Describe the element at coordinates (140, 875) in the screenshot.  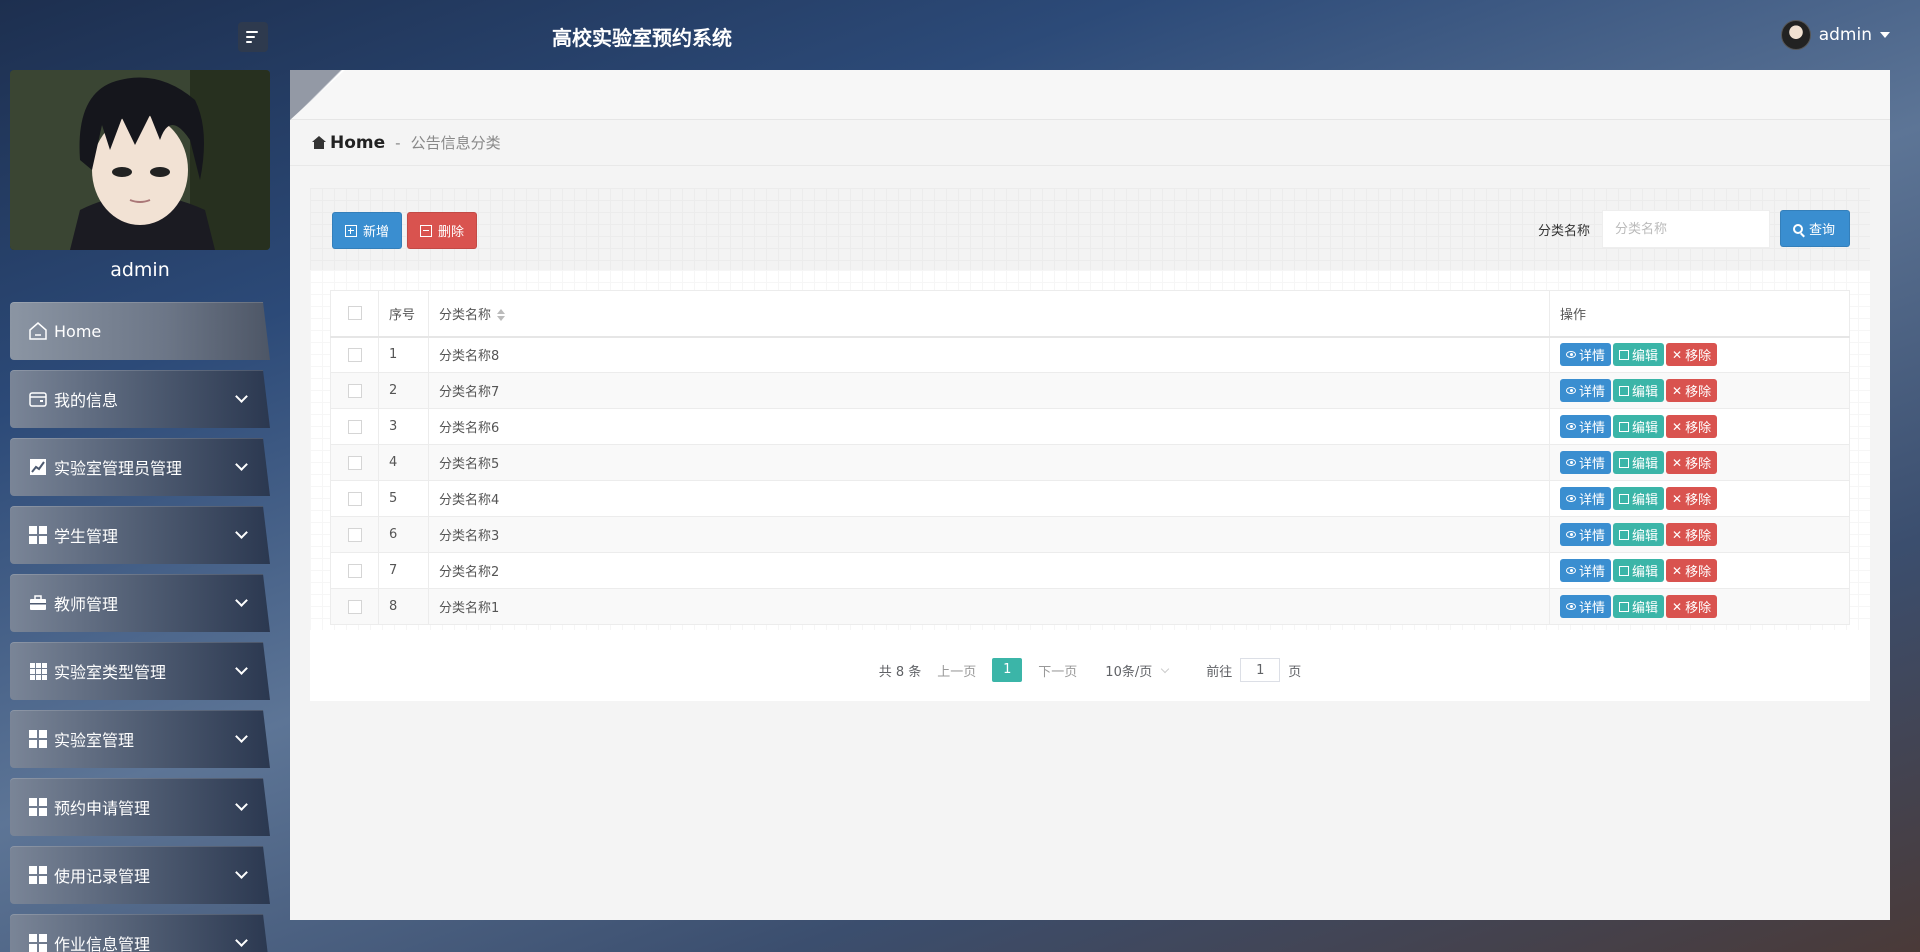
I see `sidebar-item-usage-record: 使用记录管理` at that location.